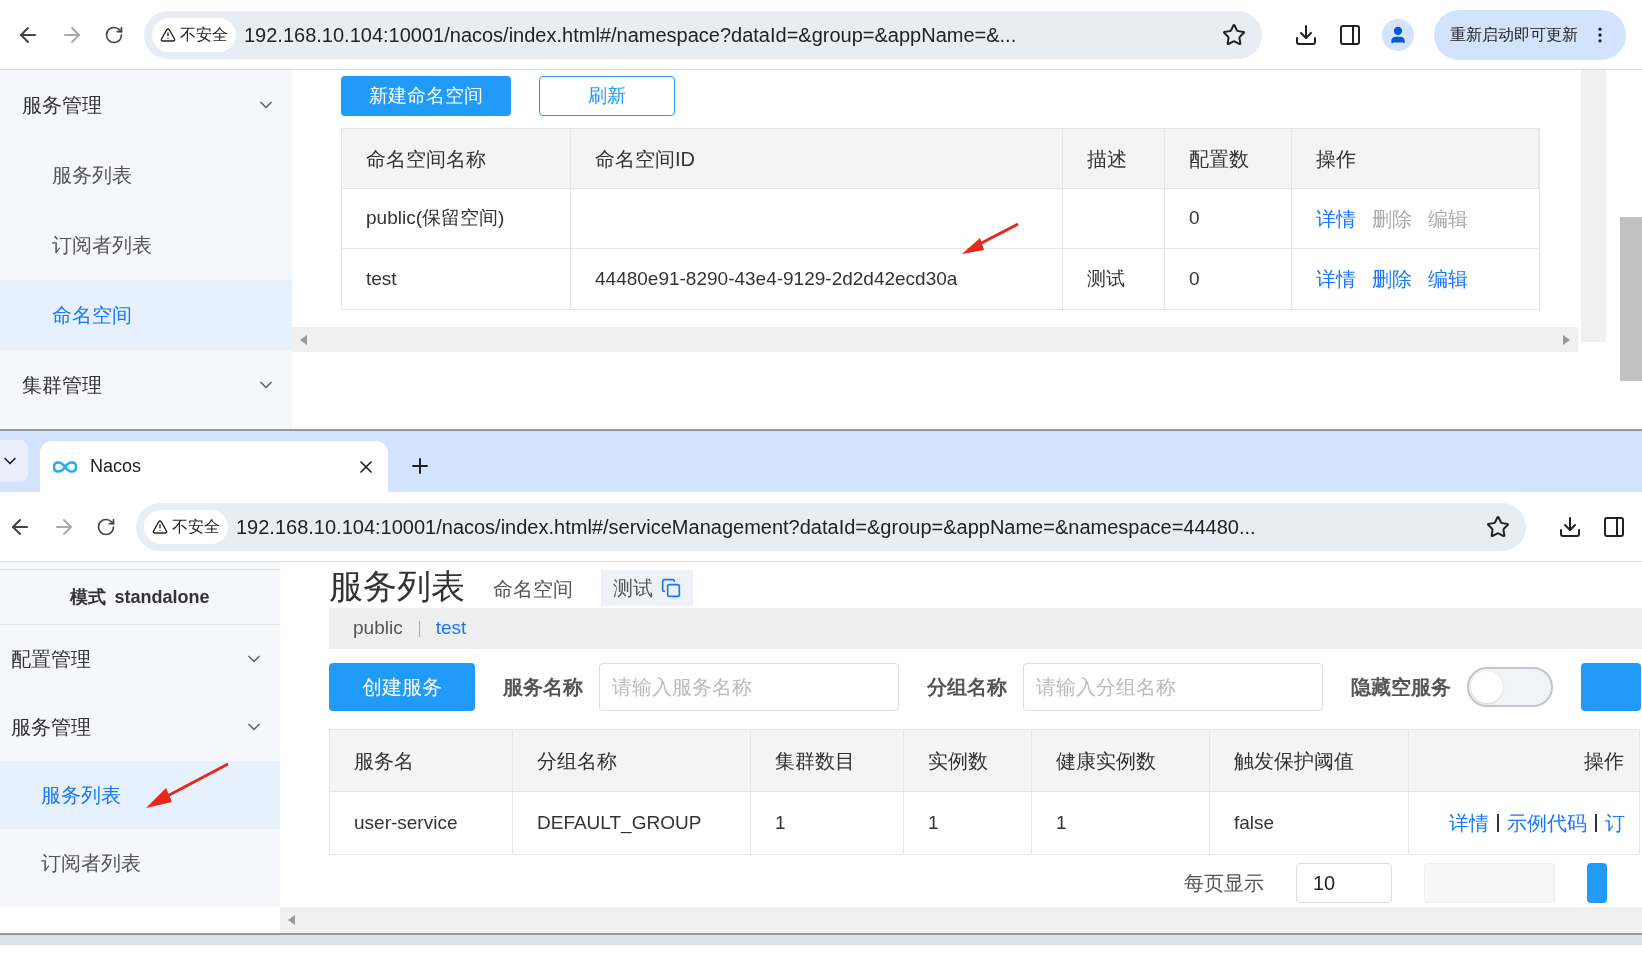 Image resolution: width=1642 pixels, height=957 pixels. Describe the element at coordinates (1510, 687) in the screenshot. I see `hide-empty-toggle` at that location.